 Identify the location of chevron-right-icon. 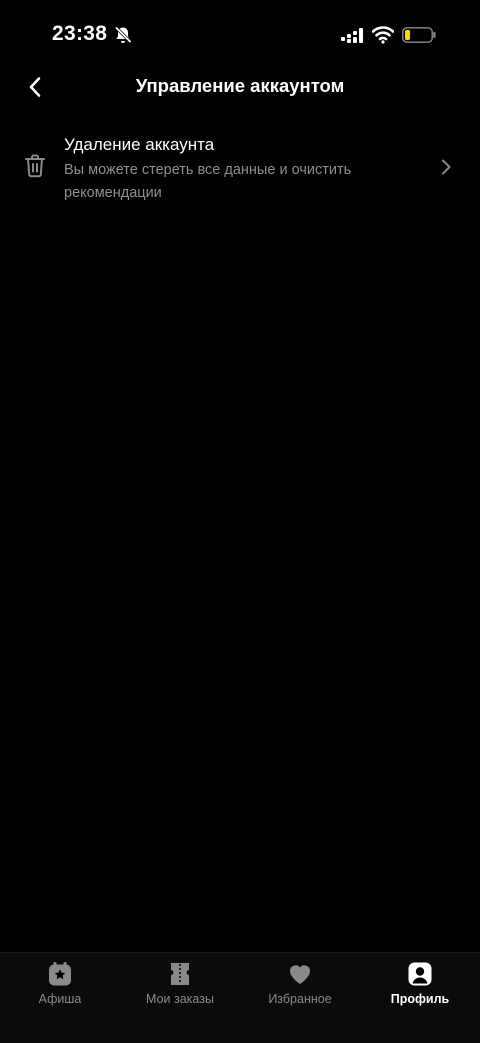
(446, 167).